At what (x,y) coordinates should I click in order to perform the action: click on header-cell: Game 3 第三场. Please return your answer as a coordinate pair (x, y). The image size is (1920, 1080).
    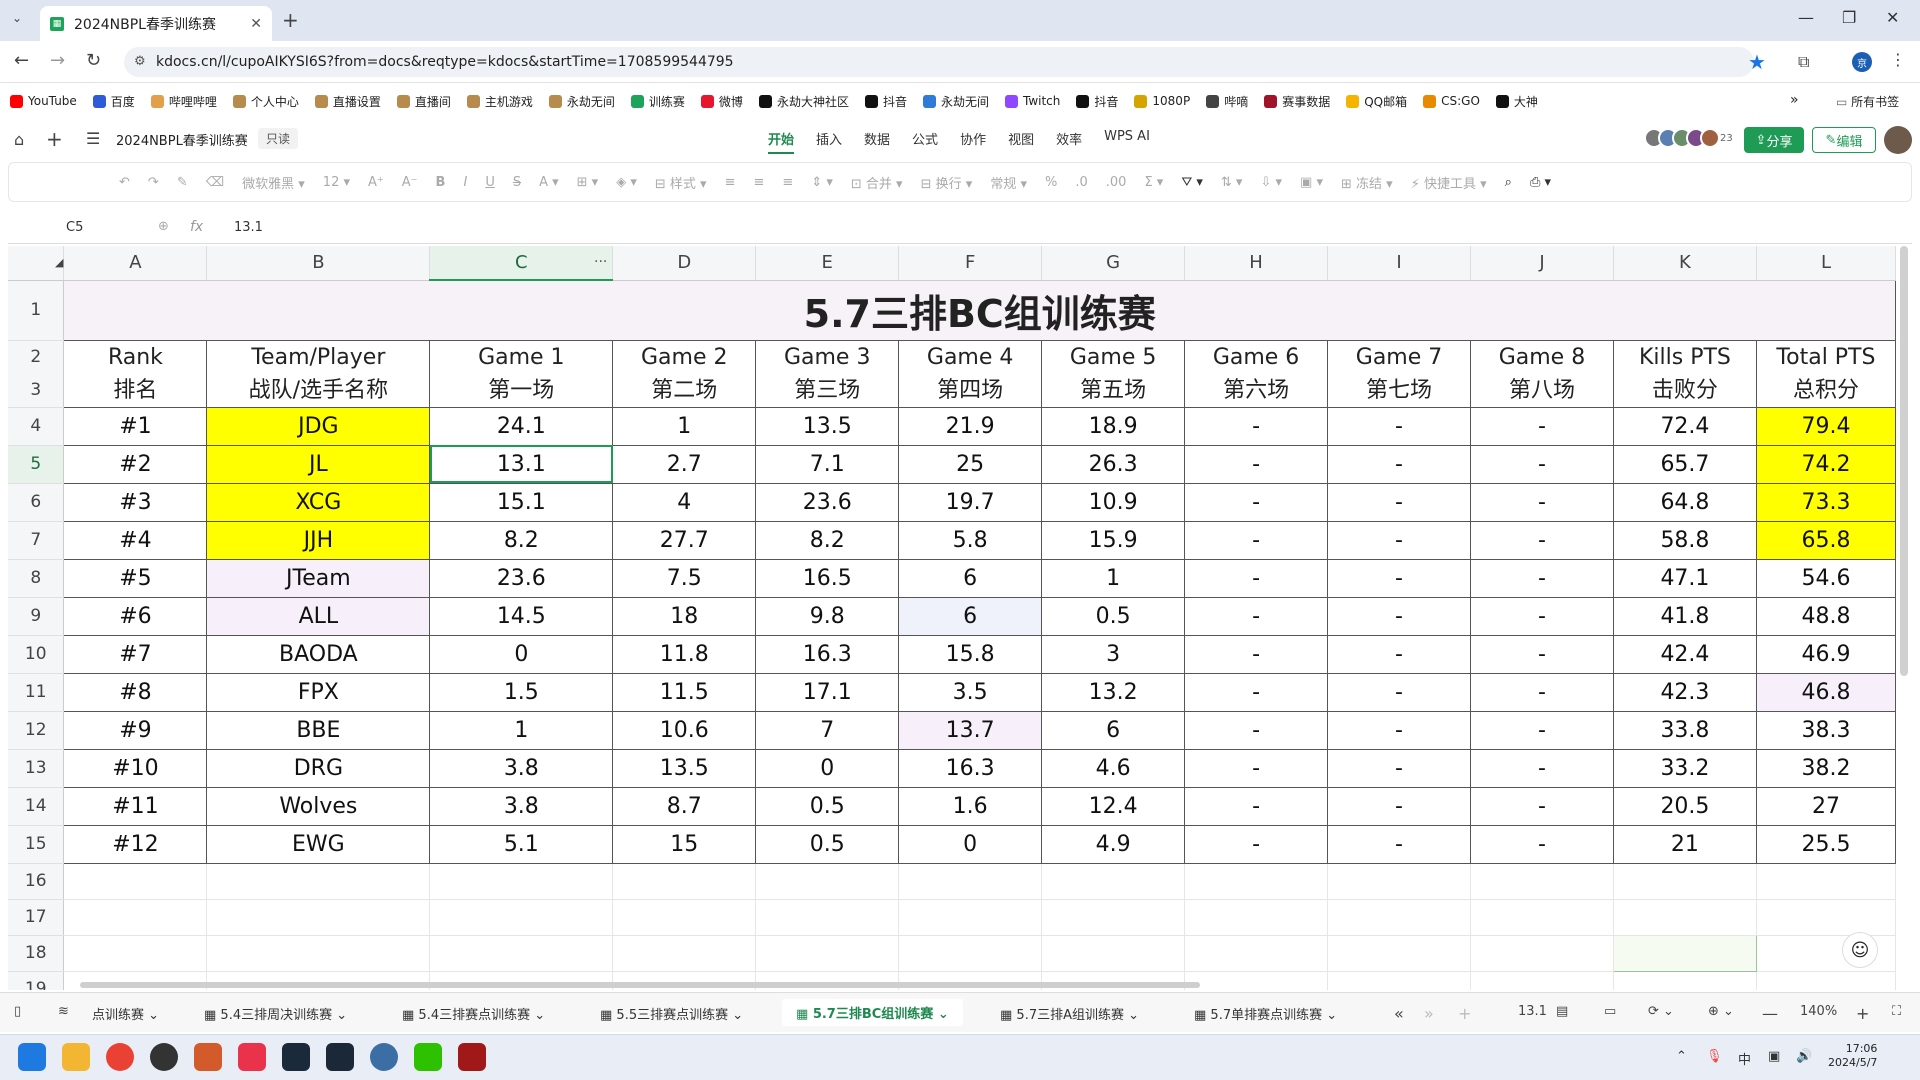
    Looking at the image, I should click on (827, 373).